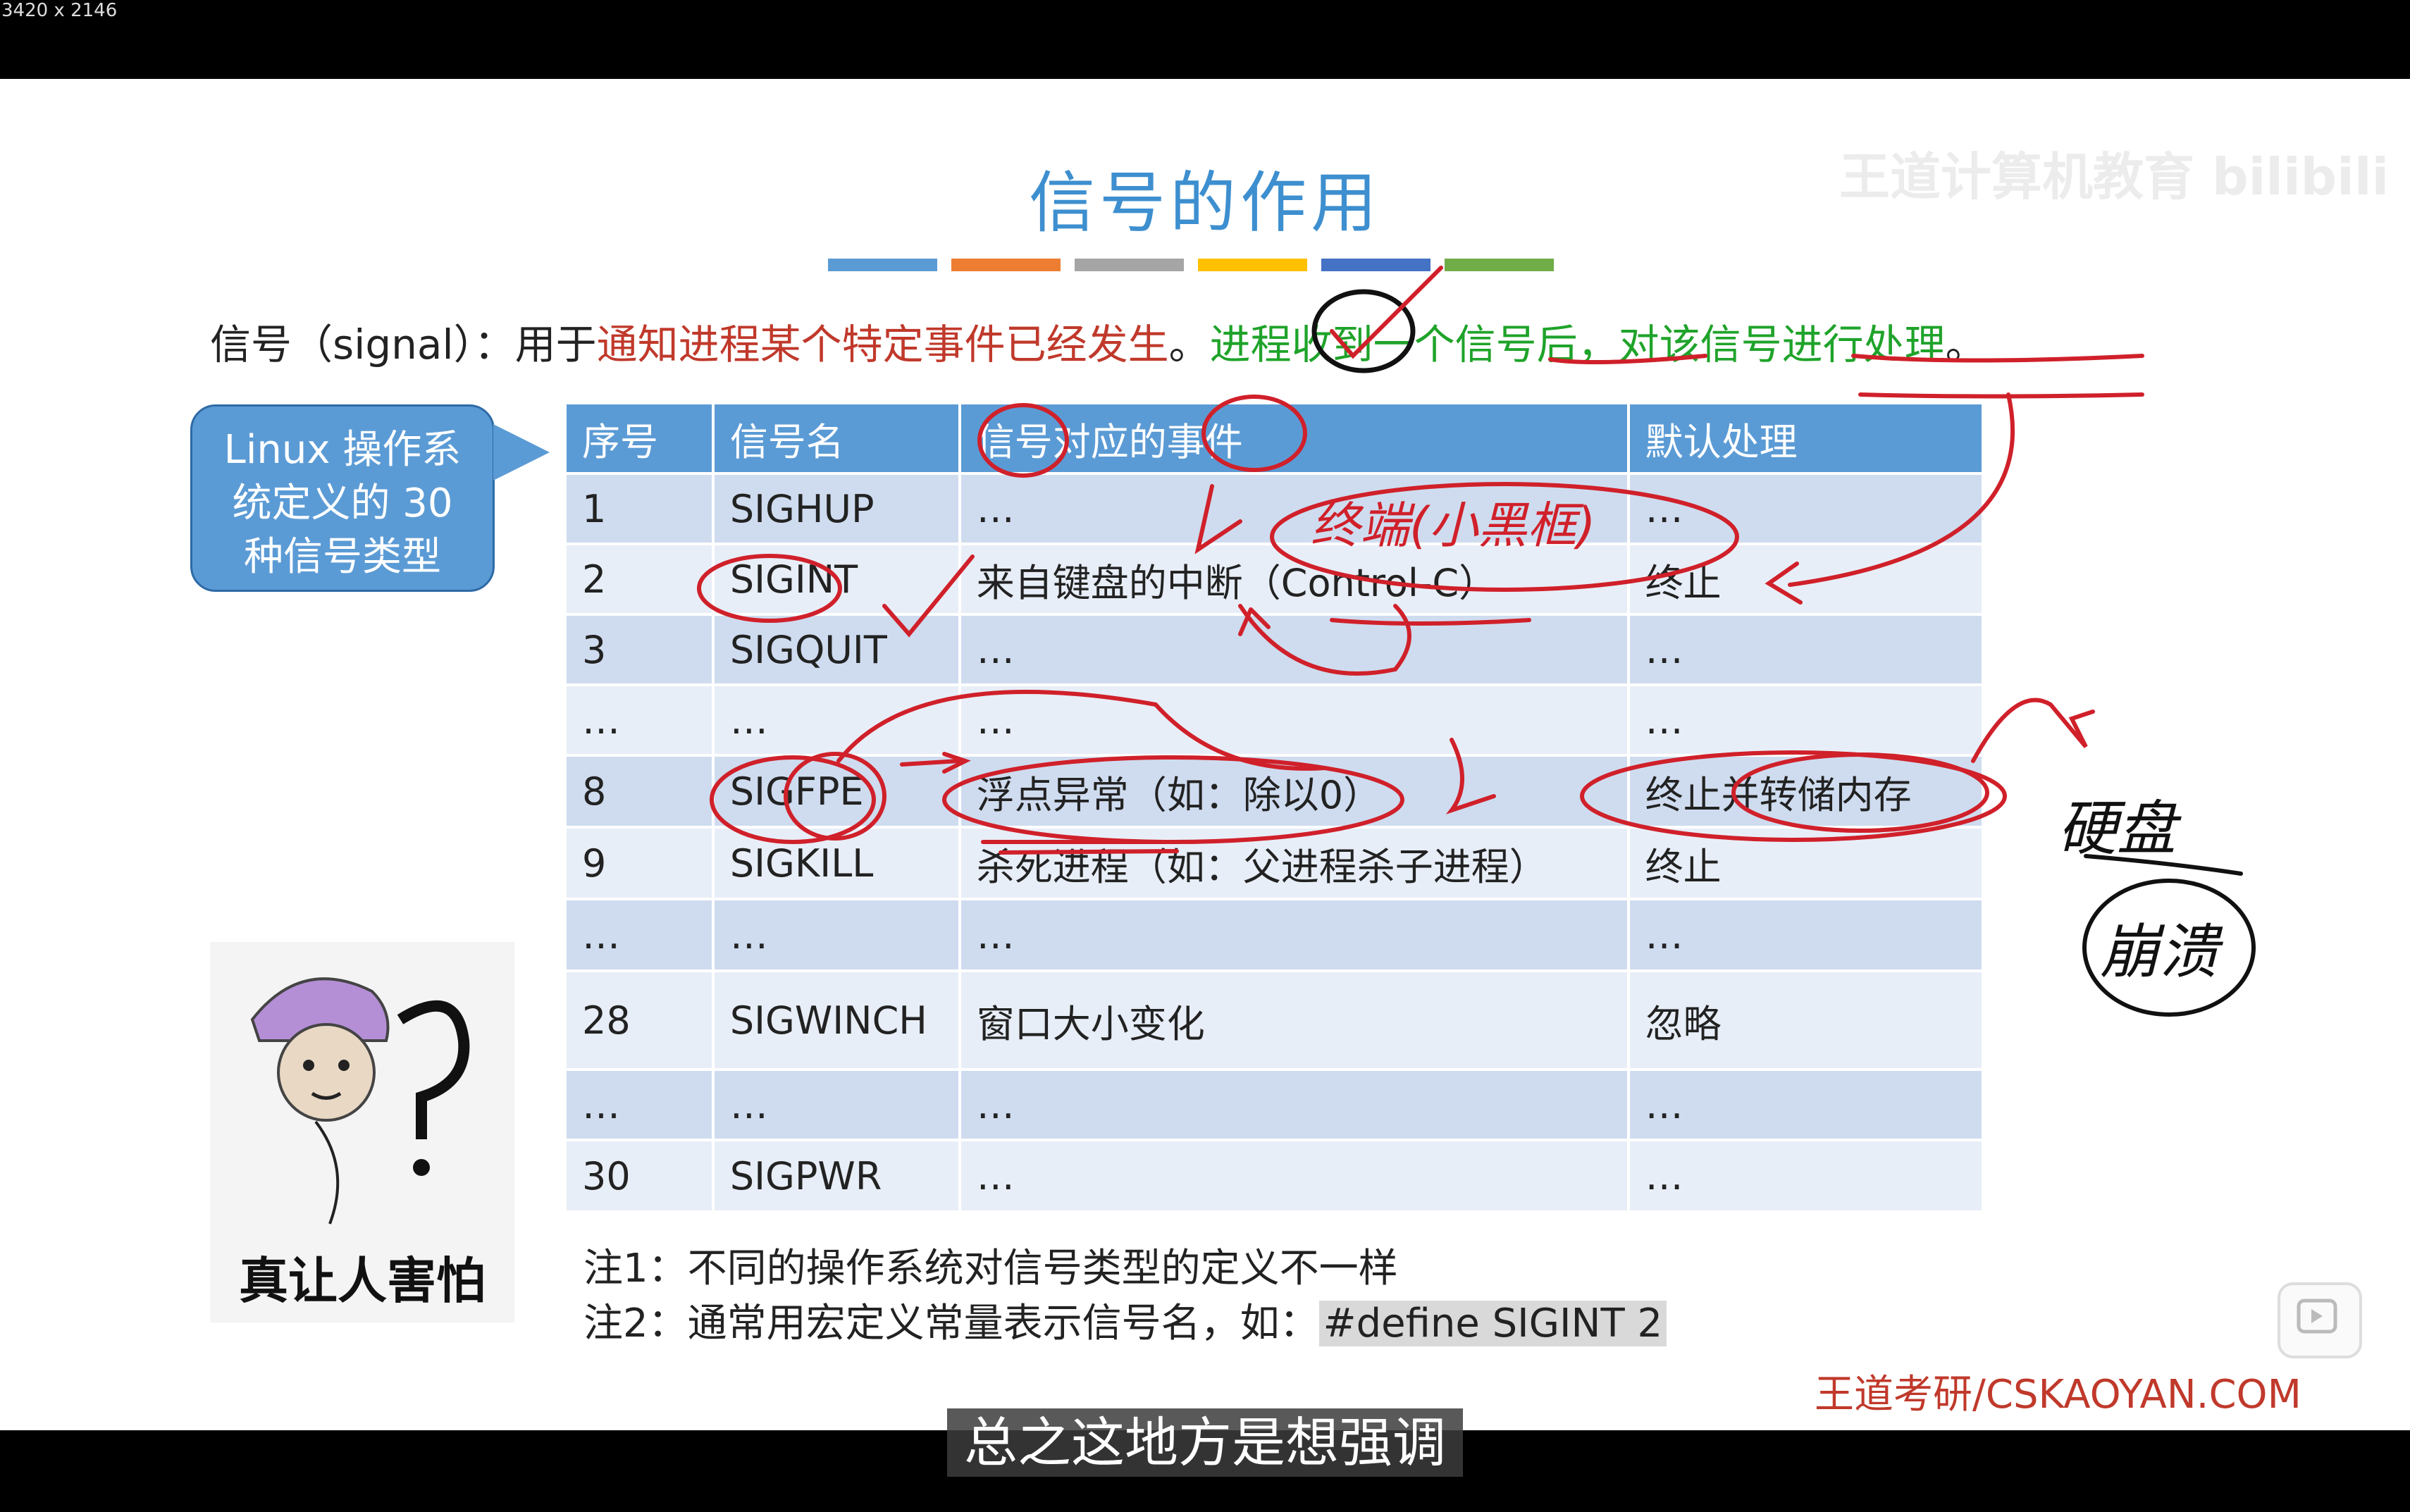 Image resolution: width=2410 pixels, height=1512 pixels. I want to click on video-play-button, so click(2320, 1320).